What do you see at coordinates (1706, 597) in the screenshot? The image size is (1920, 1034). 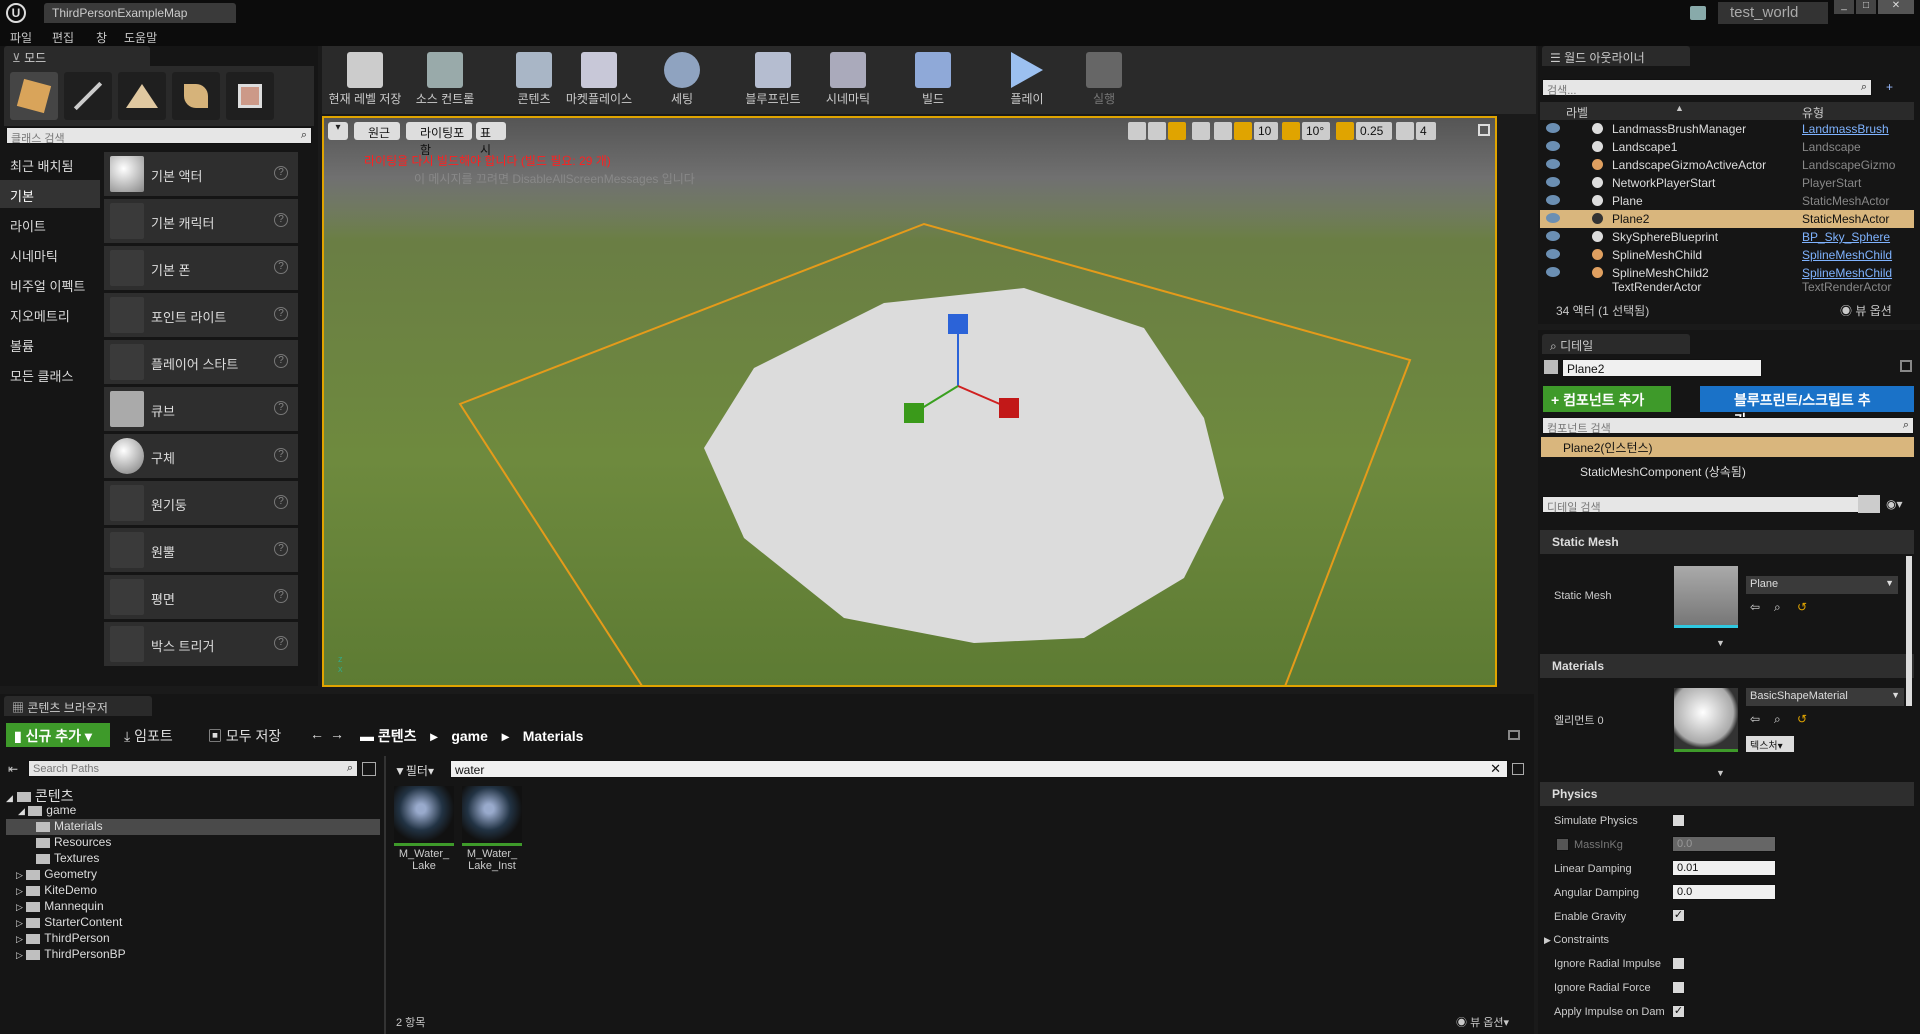 I see `static-mesh-thumbnail` at bounding box center [1706, 597].